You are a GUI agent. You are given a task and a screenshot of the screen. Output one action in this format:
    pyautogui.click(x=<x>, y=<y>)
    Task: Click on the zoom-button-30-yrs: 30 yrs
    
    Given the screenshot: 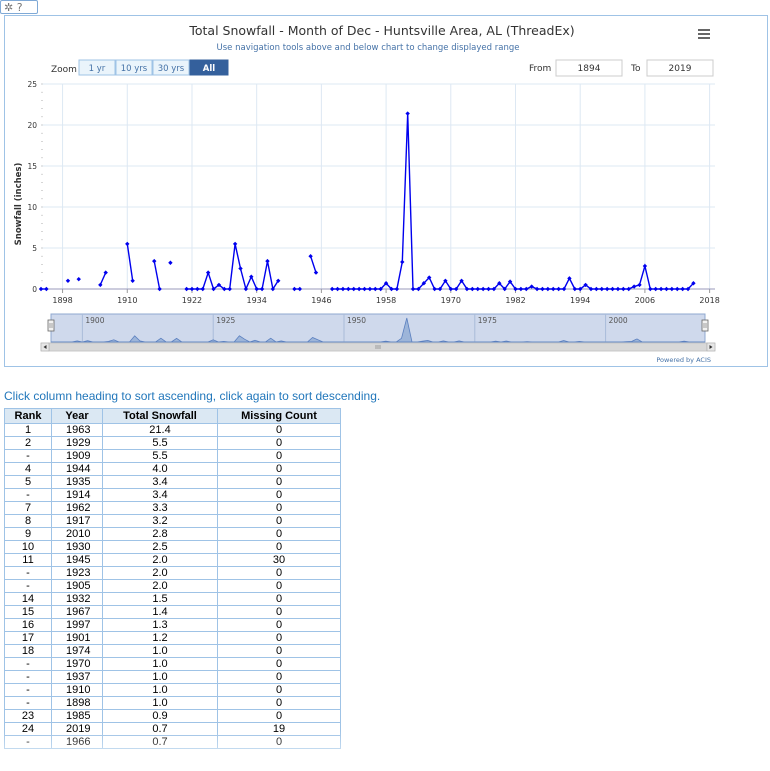 What is the action you would take?
    pyautogui.click(x=171, y=67)
    